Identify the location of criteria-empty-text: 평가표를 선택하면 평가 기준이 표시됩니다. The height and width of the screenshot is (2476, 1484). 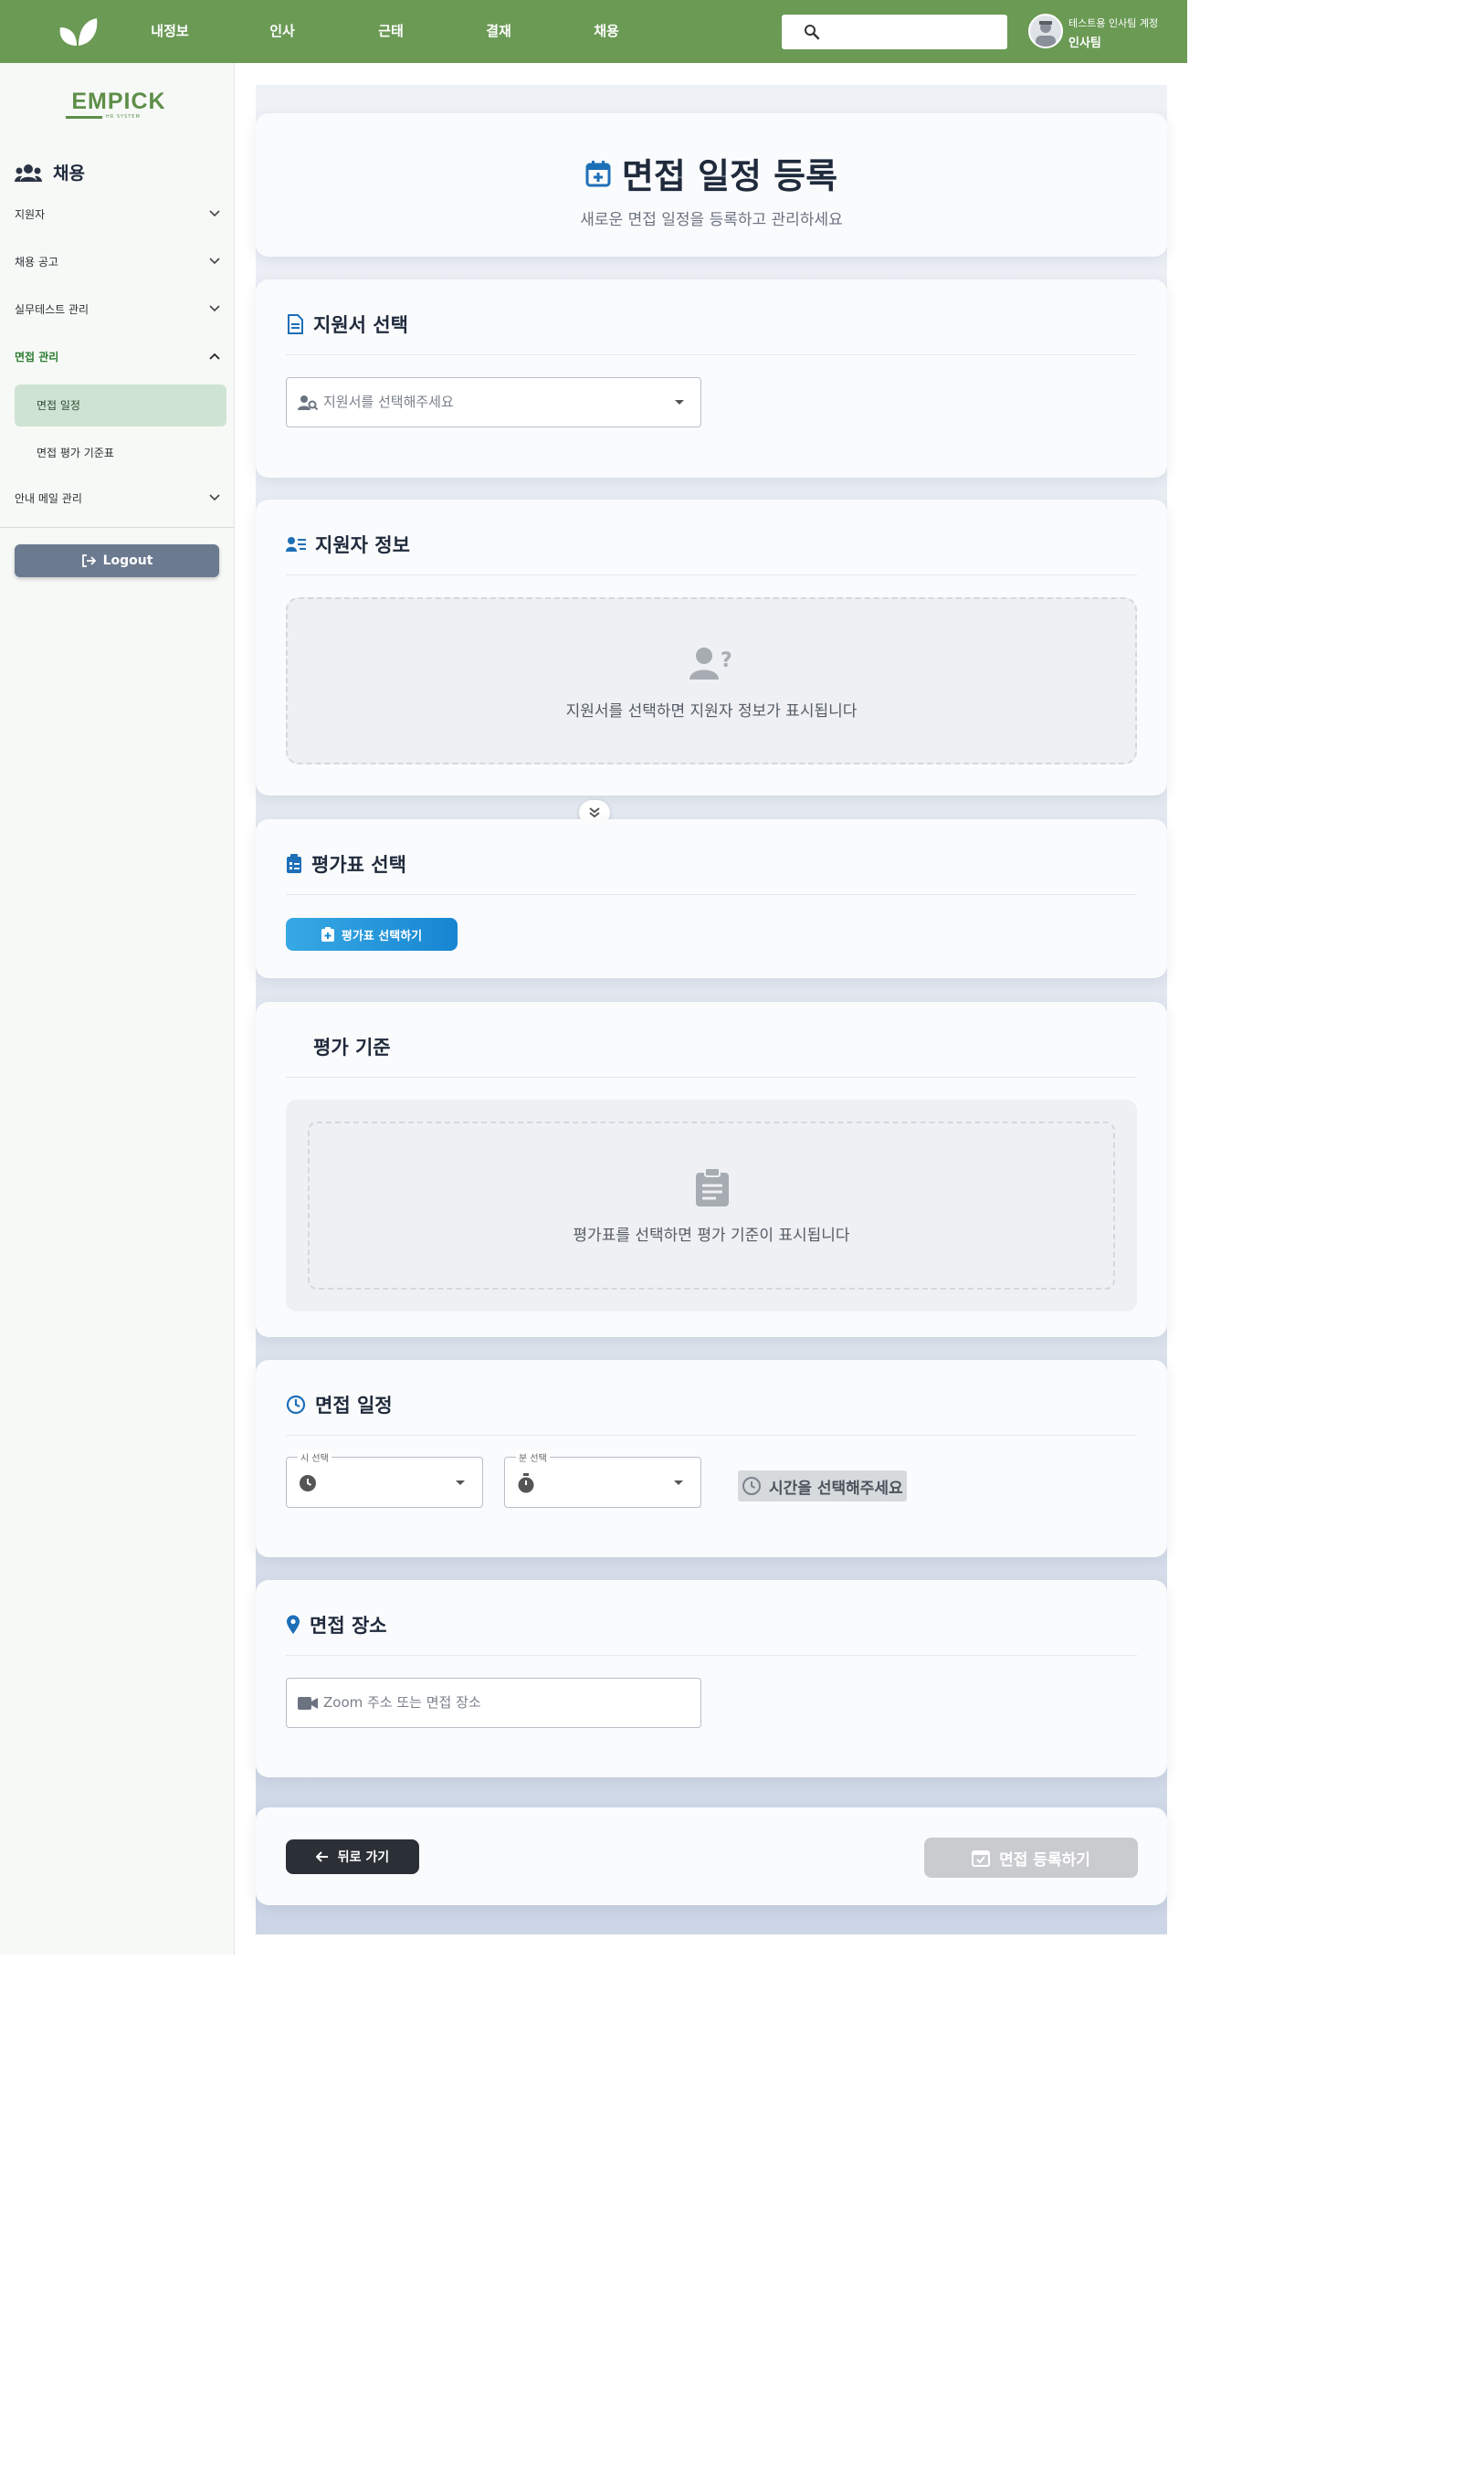
(711, 1236).